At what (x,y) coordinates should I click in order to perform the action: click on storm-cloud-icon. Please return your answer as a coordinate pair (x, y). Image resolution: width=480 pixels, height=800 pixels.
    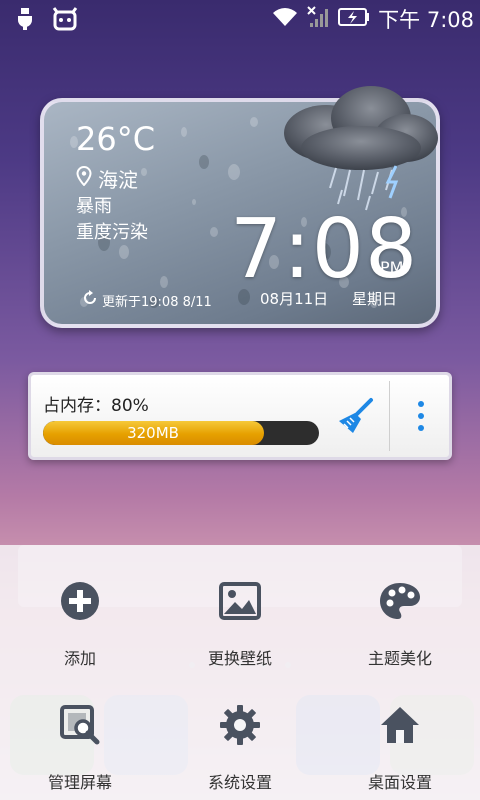
    Looking at the image, I should click on (356, 148).